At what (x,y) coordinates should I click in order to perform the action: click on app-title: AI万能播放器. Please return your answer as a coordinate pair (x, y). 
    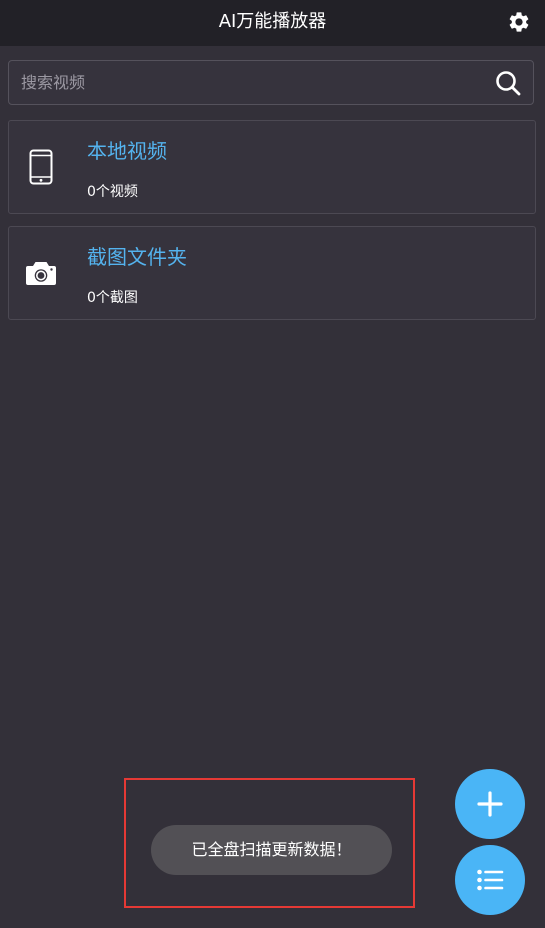
    Looking at the image, I should click on (272, 21).